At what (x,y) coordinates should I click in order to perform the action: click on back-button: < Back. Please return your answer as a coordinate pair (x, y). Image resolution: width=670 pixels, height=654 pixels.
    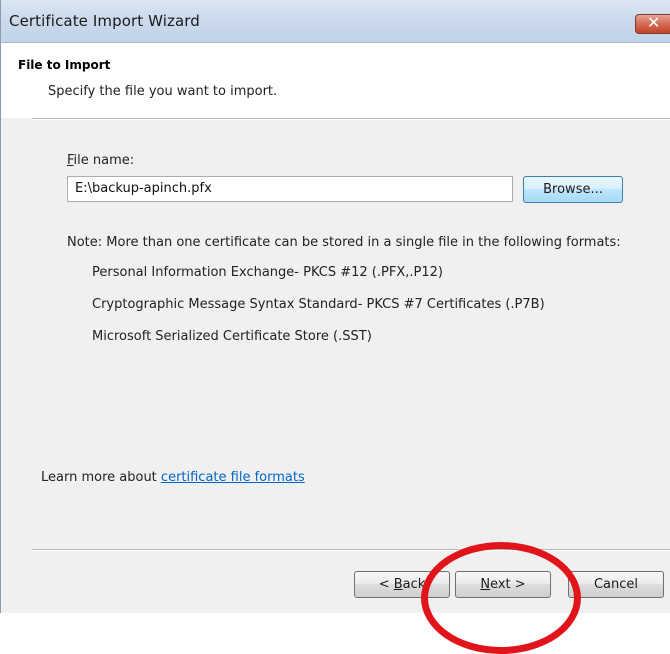
    Looking at the image, I should click on (402, 584).